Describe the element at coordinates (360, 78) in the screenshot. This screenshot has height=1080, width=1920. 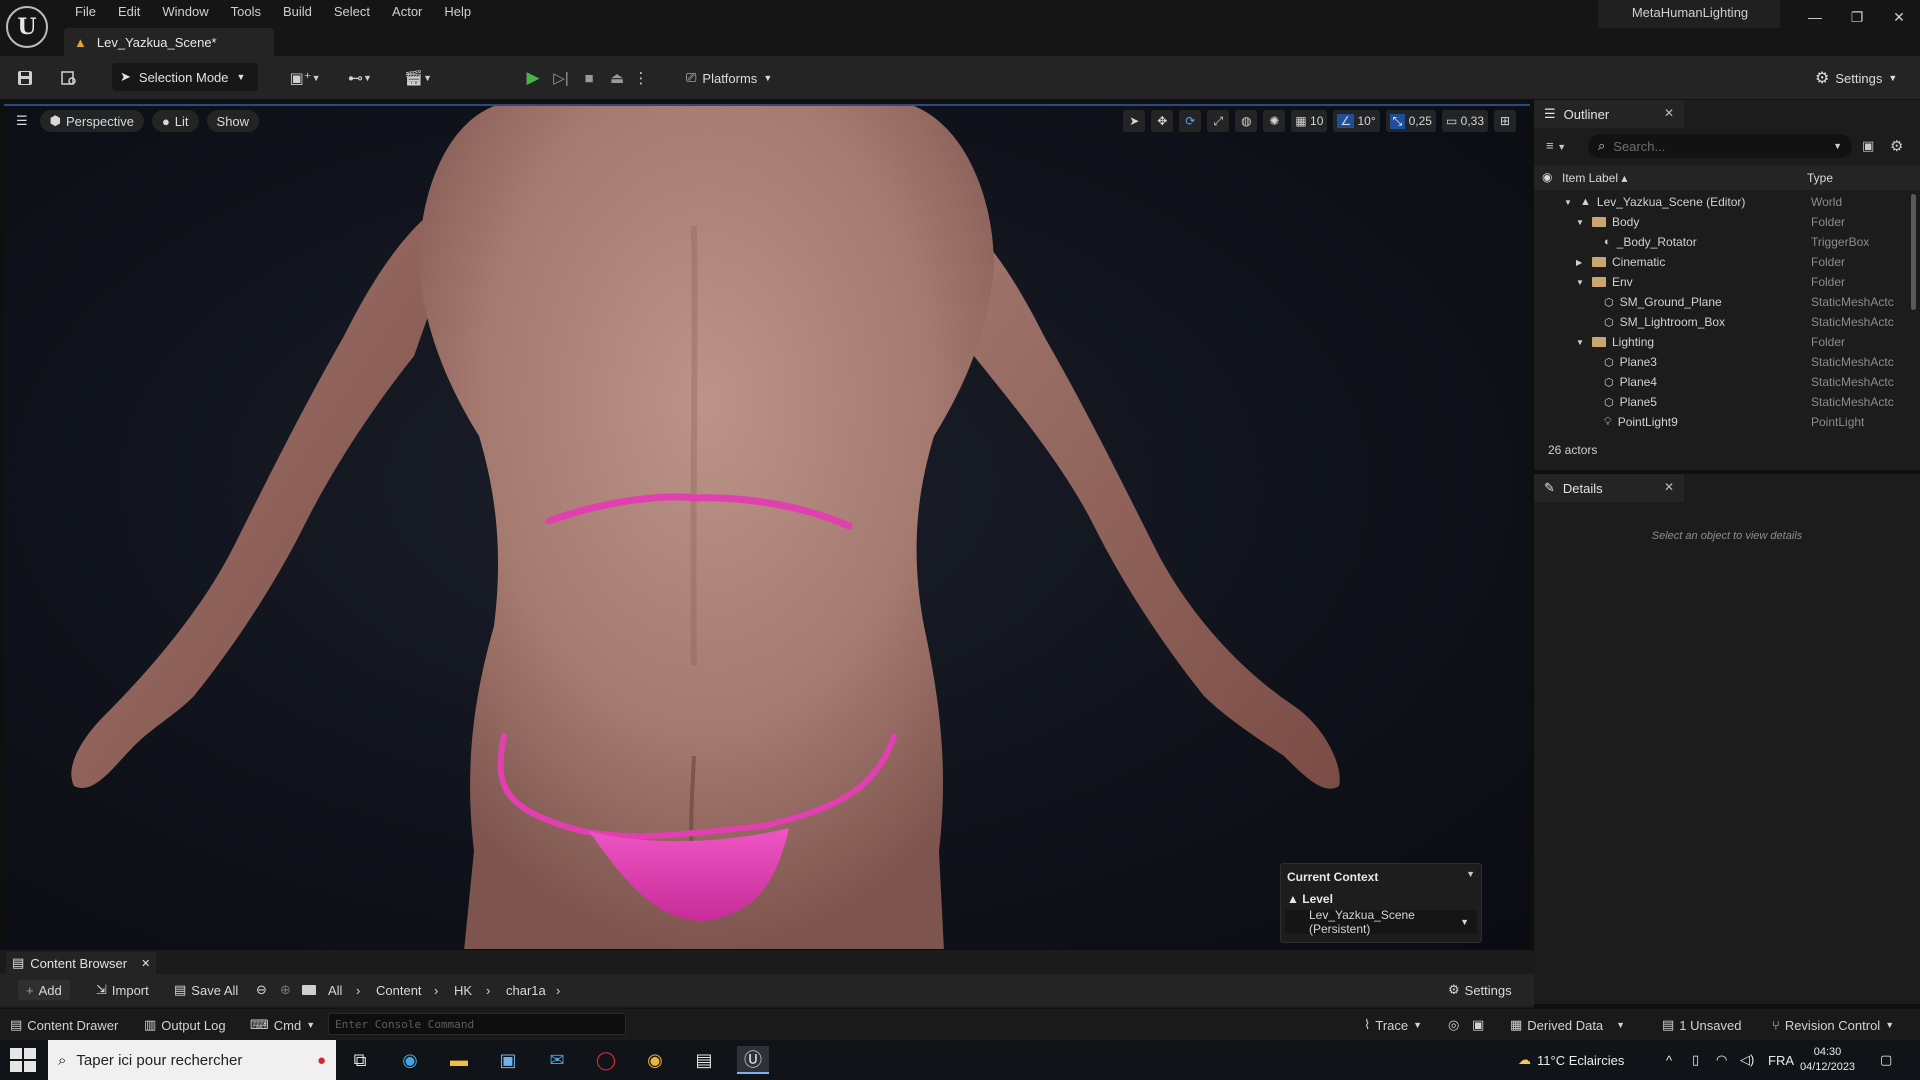
I see `blueprint-icon: ⊷ ▼` at that location.